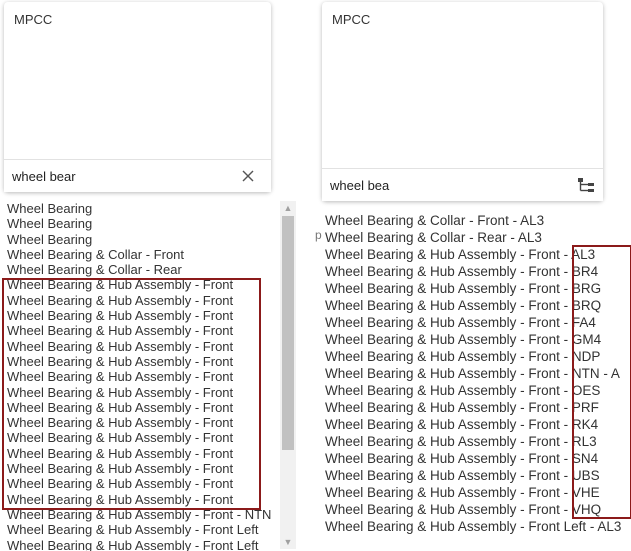 The image size is (631, 551). Describe the element at coordinates (248, 176) in the screenshot. I see `clear-icon` at that location.